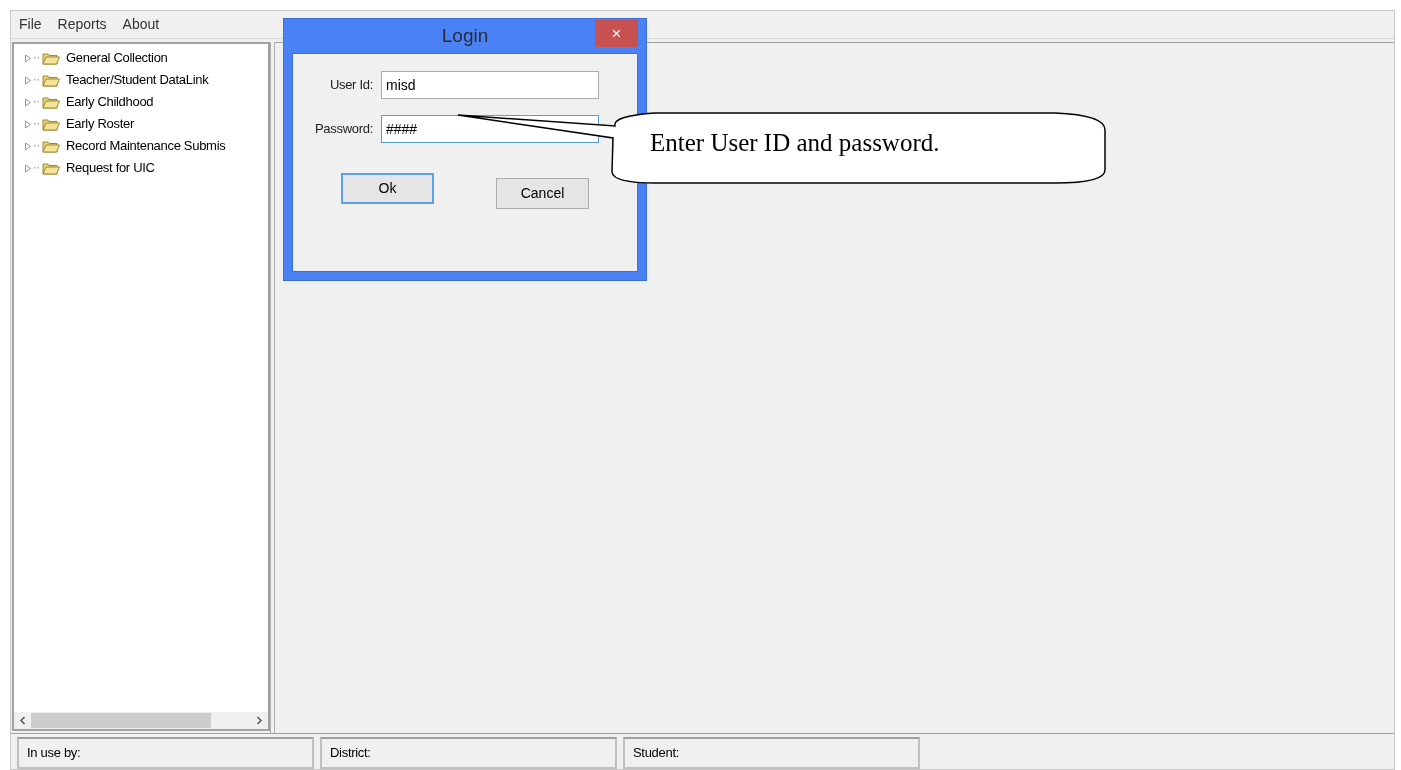 The height and width of the screenshot is (770, 1401). I want to click on status-pane: In use by:, so click(165, 753).